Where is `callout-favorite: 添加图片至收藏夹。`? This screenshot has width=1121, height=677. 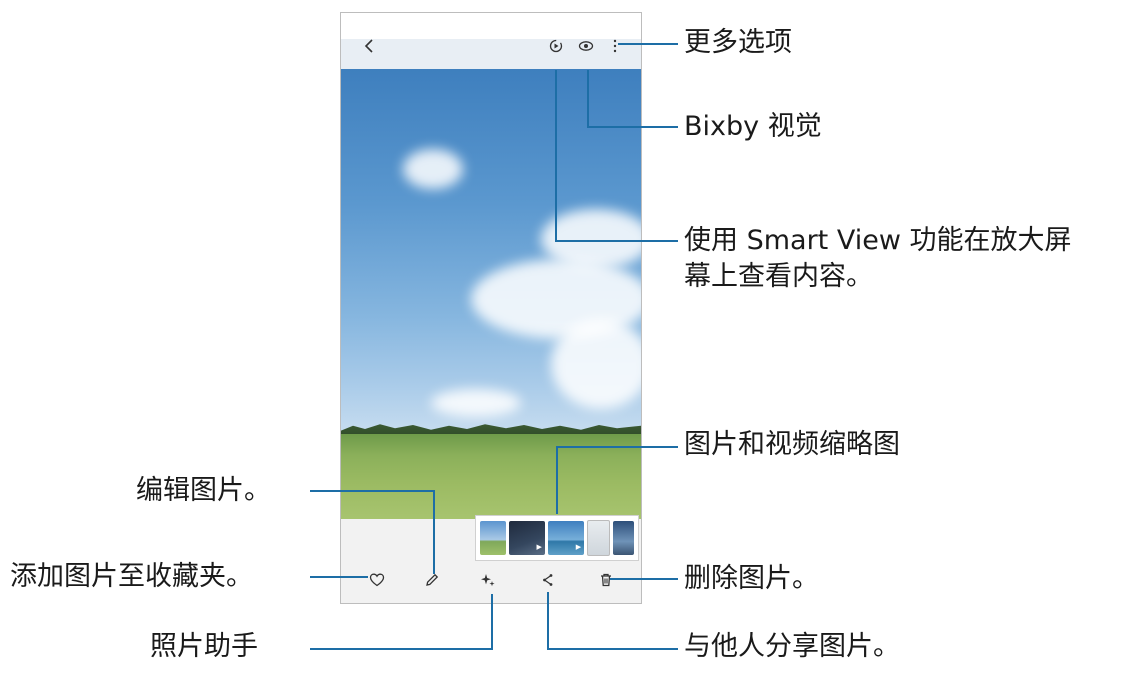
callout-favorite: 添加图片至收藏夹。 is located at coordinates (131, 576).